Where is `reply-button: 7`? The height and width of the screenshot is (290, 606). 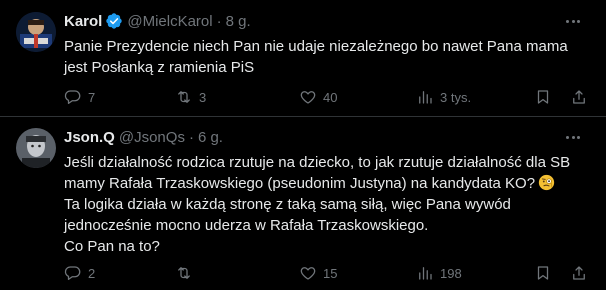
reply-button: 7 is located at coordinates (79, 97).